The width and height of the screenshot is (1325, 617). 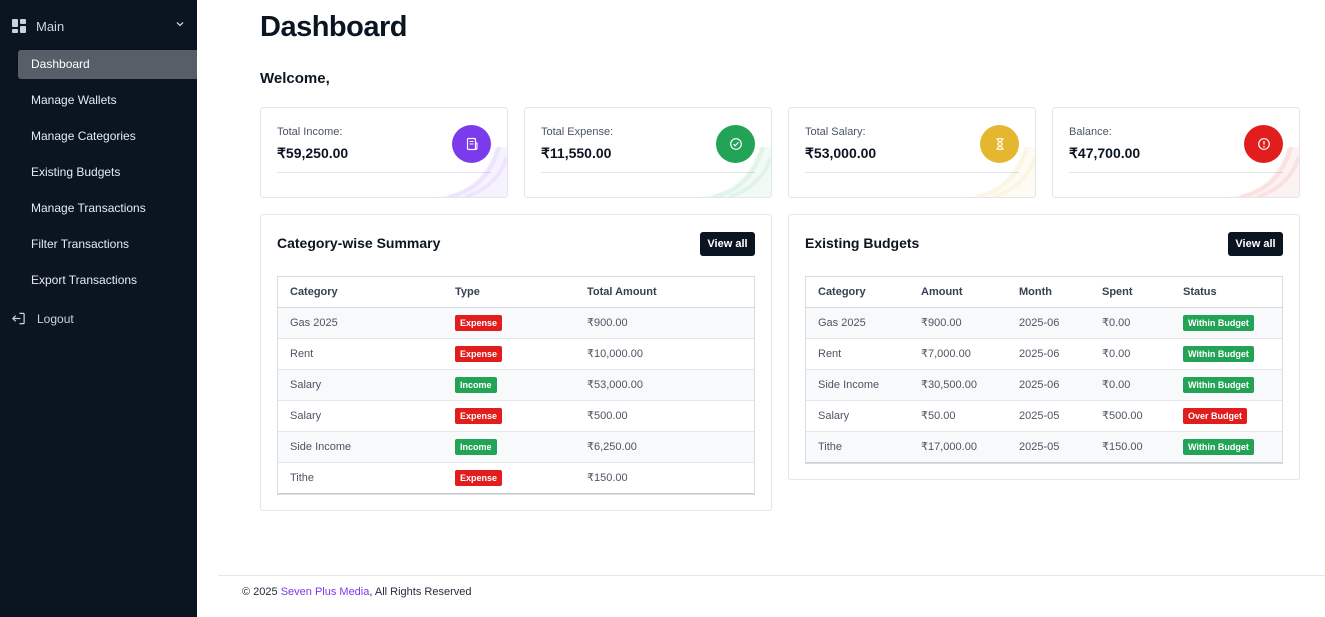 I want to click on sidebar-item-dashboard: Dashboard, so click(x=107, y=64).